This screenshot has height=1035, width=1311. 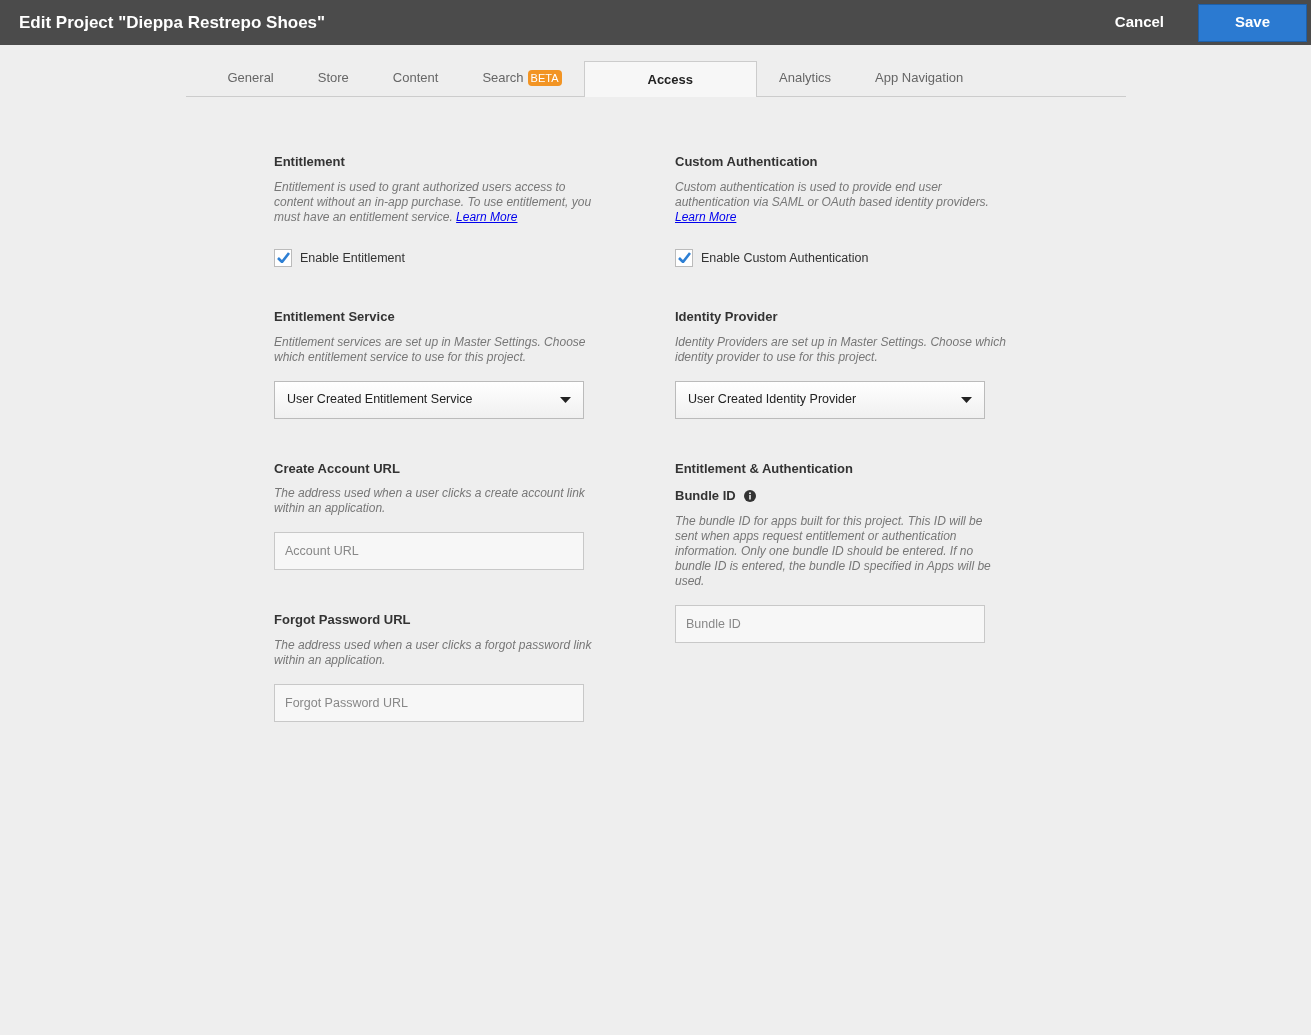 I want to click on section-heading: Entitlement, so click(x=310, y=162).